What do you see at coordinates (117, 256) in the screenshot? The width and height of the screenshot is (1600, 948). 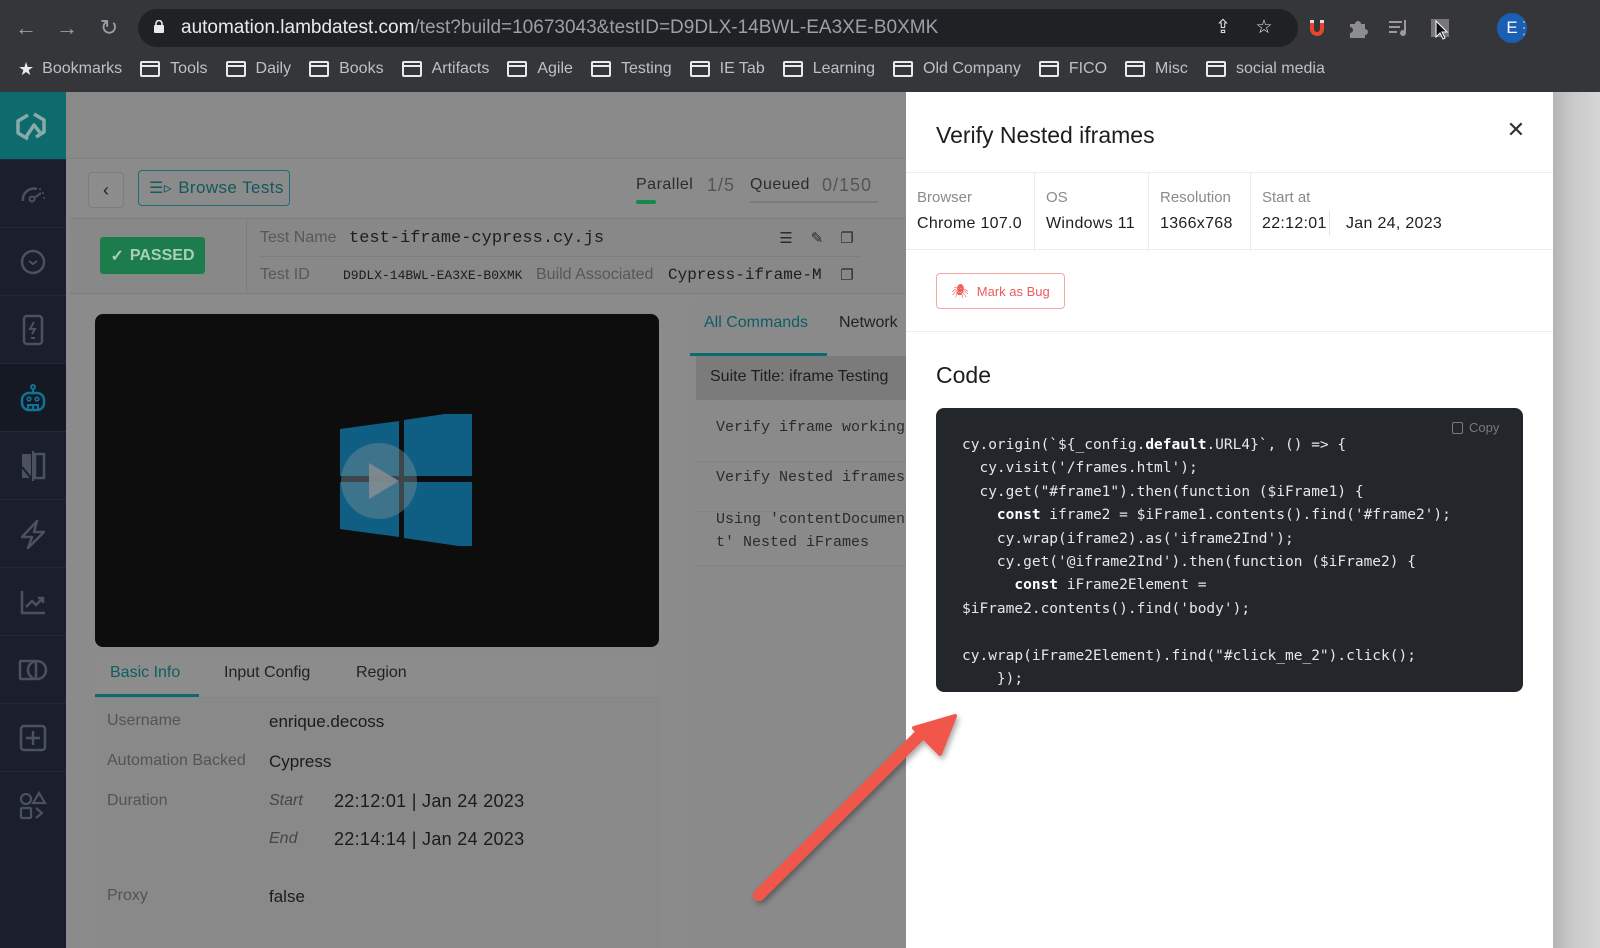 I see `check-icon: ✓` at bounding box center [117, 256].